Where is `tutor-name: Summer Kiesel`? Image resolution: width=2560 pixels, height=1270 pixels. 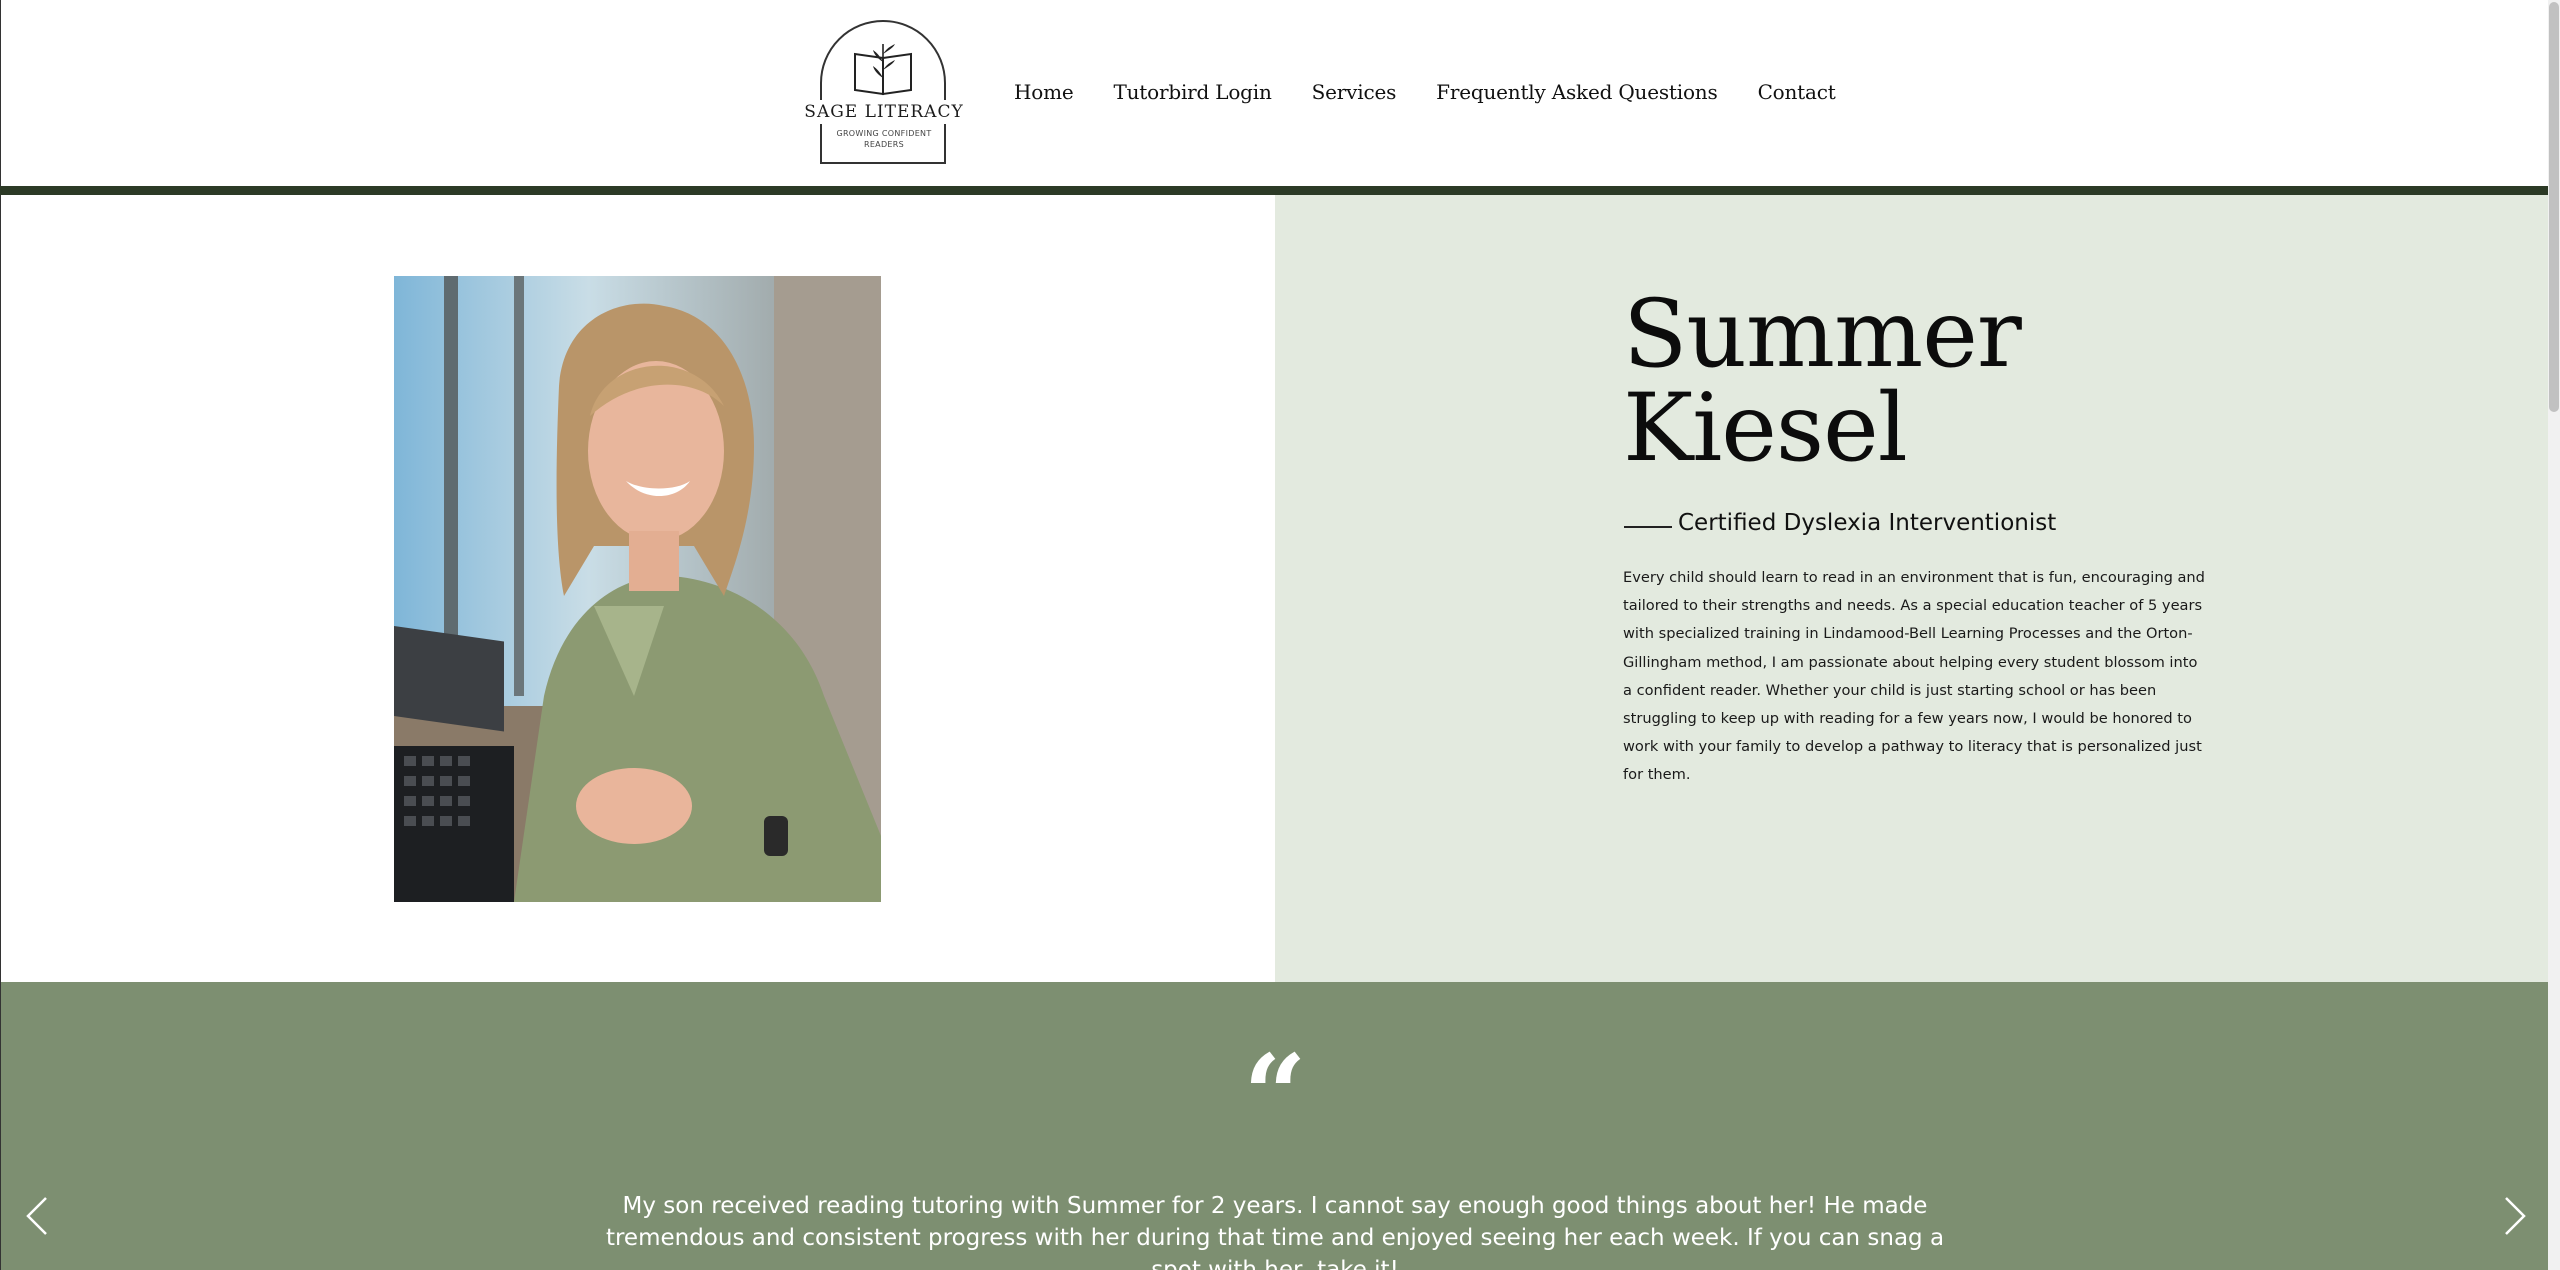 tutor-name: Summer Kiesel is located at coordinates (1923, 382).